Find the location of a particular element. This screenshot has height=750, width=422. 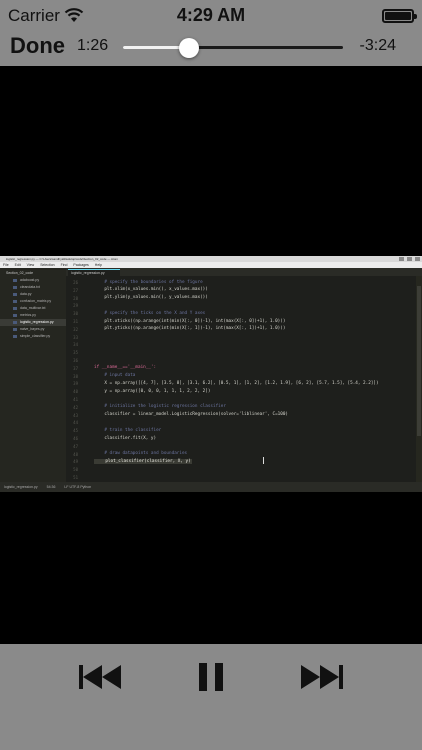

line-number: 31 is located at coordinates (75, 321).